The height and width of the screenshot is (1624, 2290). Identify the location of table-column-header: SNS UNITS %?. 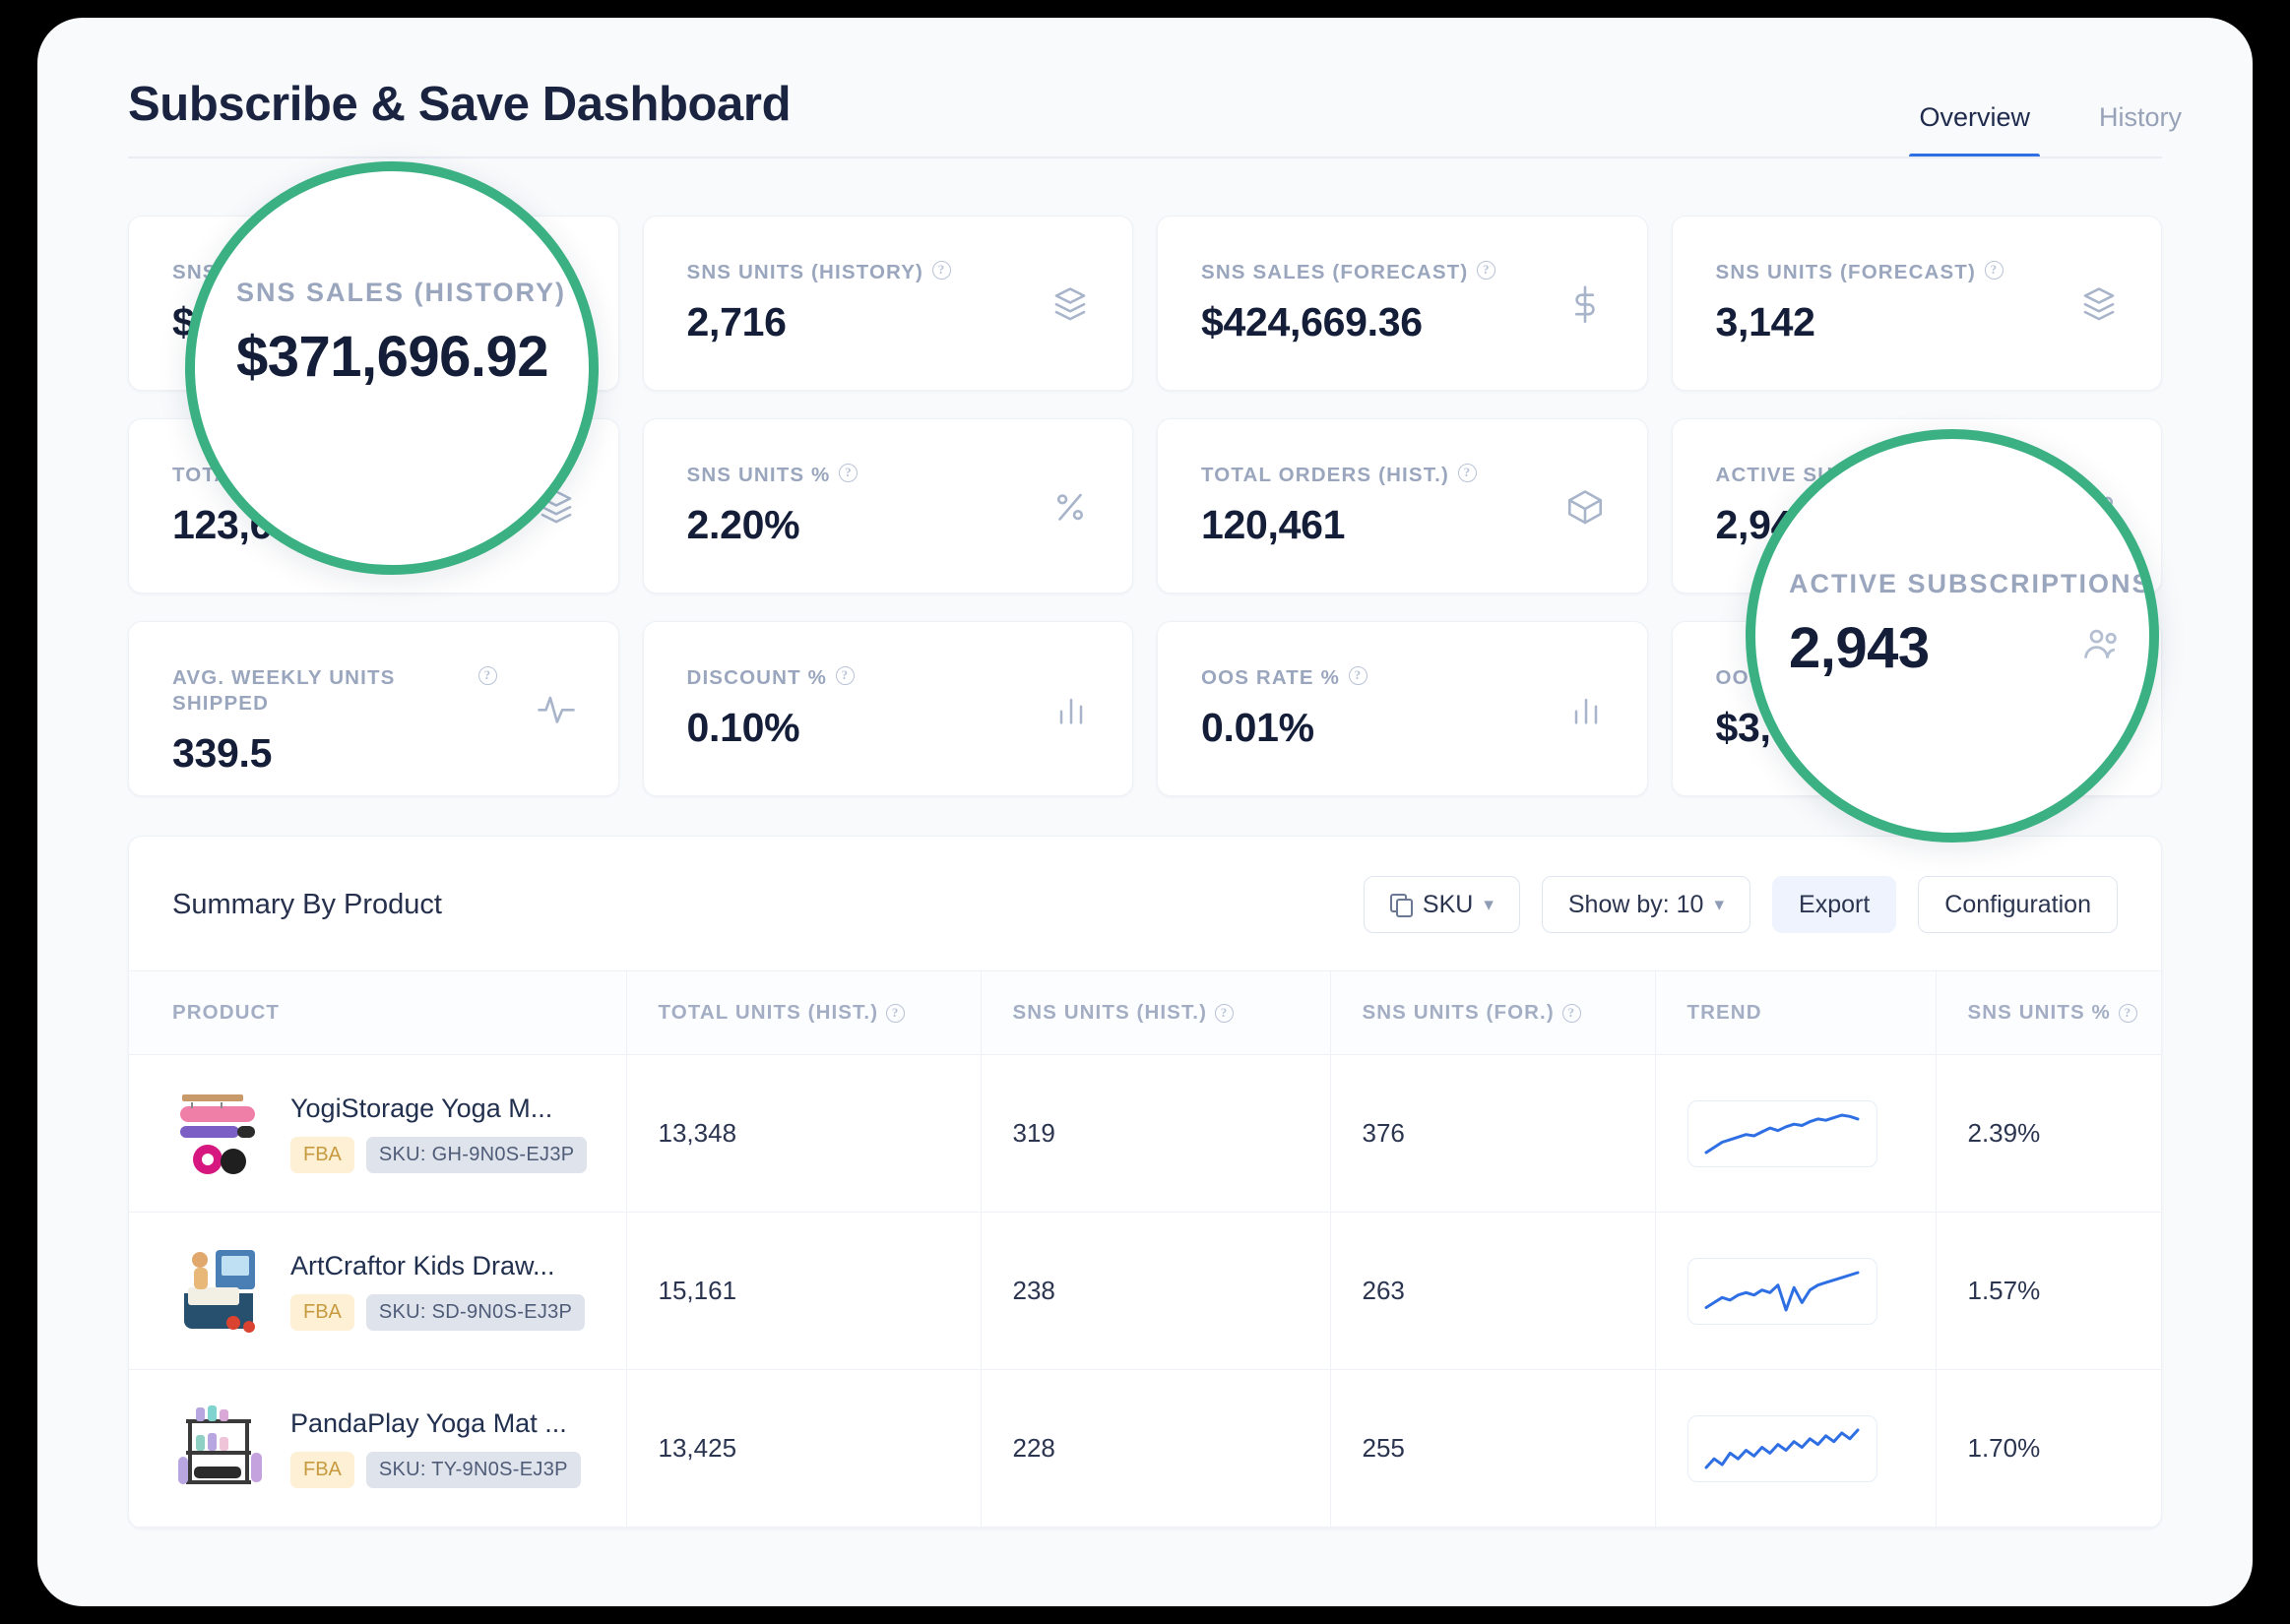
(2048, 1012).